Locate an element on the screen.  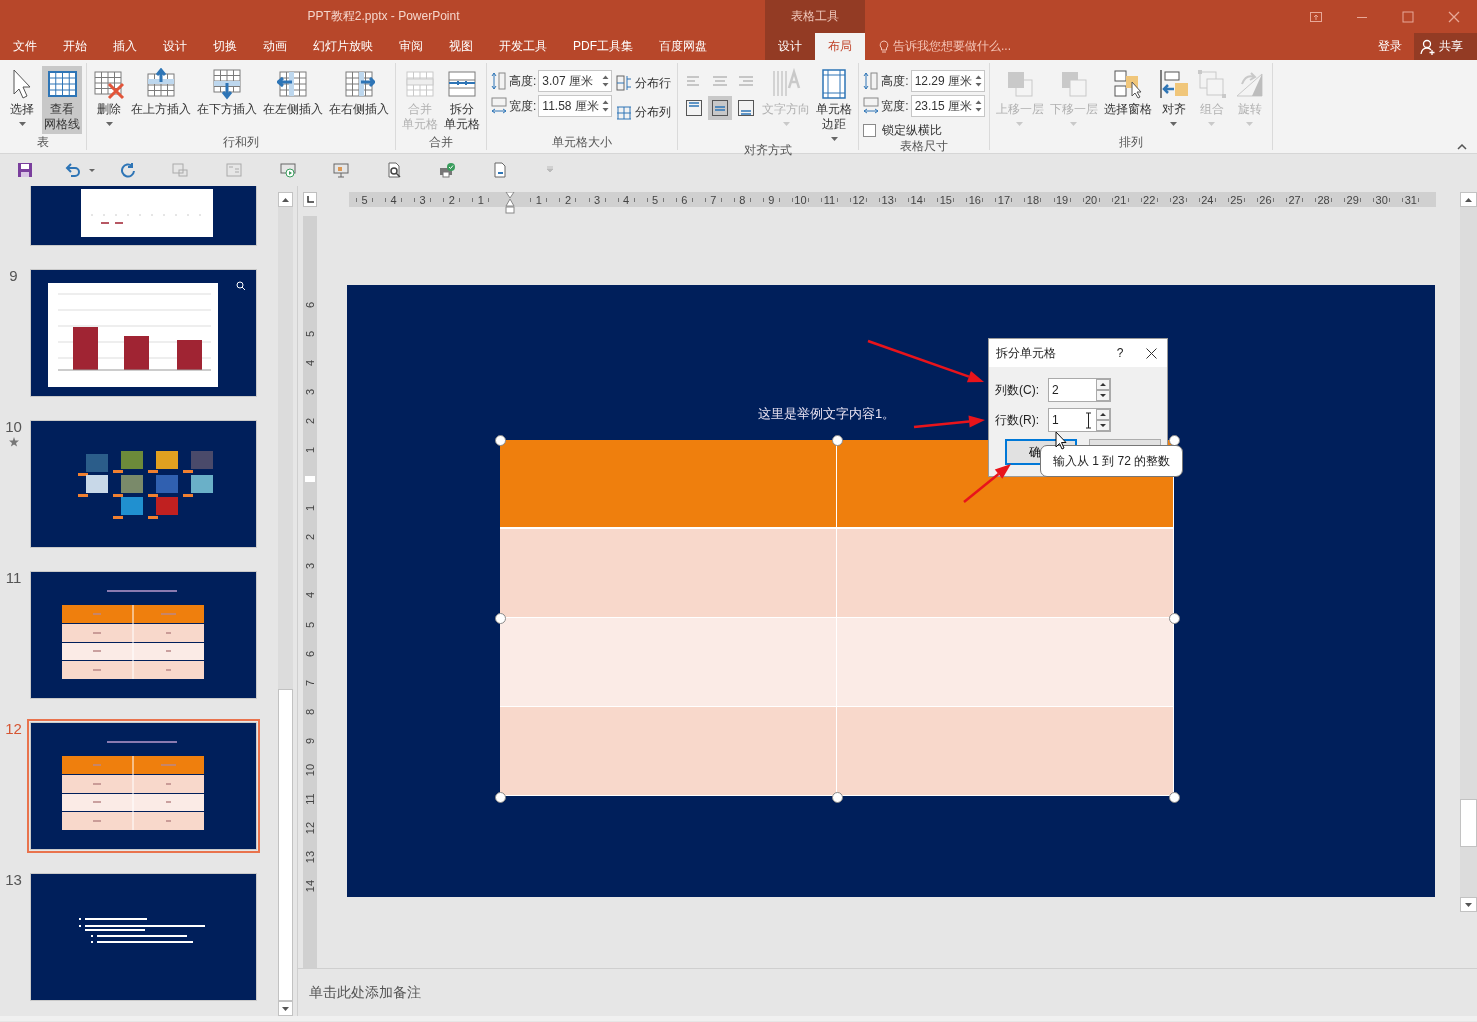
tab-stop-icon is located at coordinates (310, 199).